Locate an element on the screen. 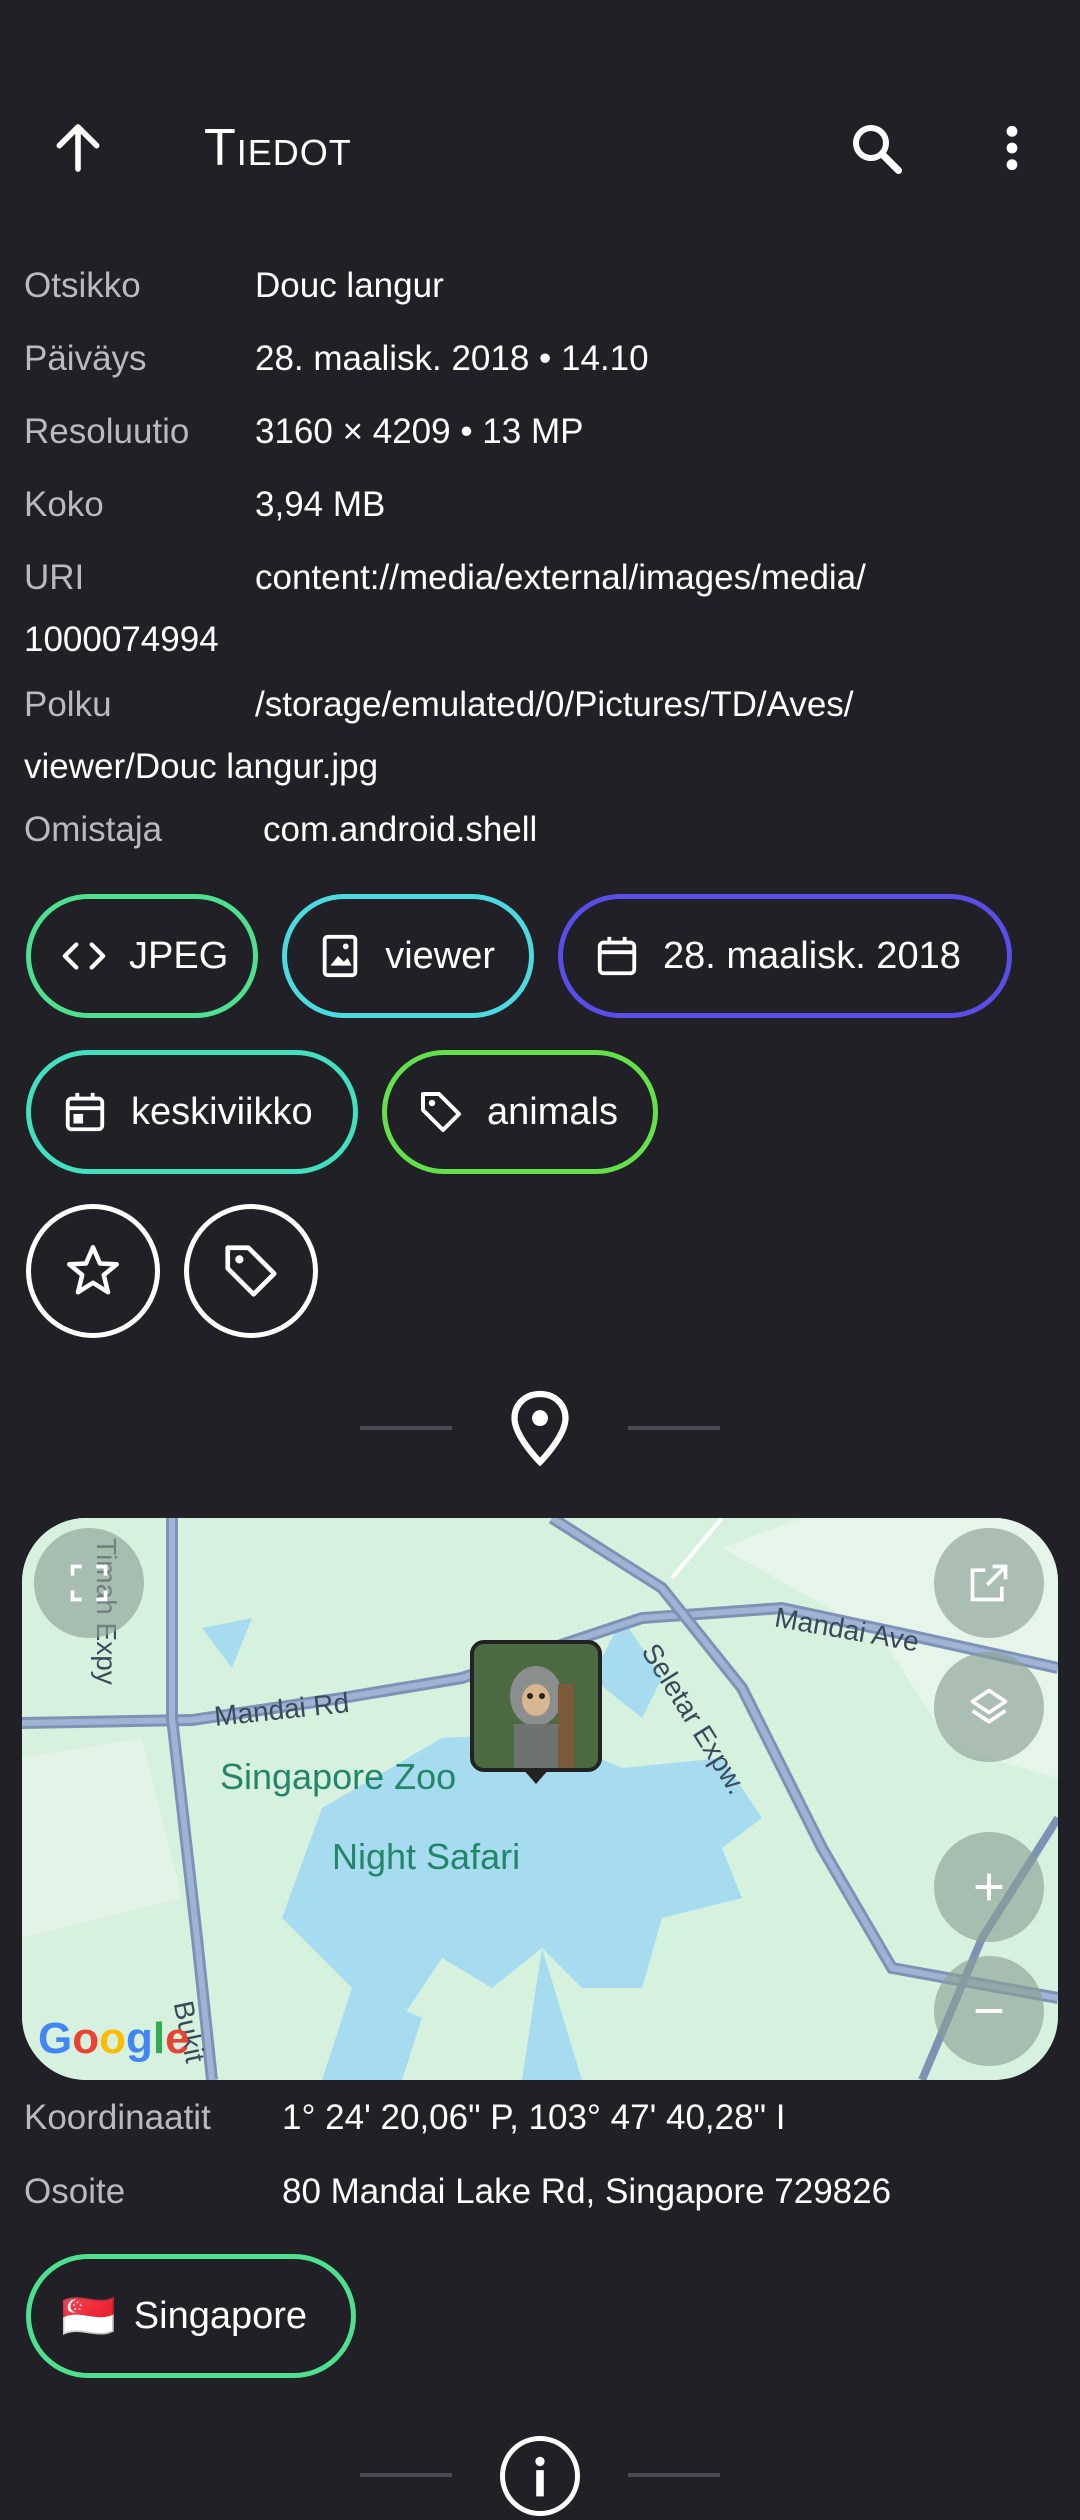 The width and height of the screenshot is (1080, 2520). coords-value: 1° 24' 20,06" P, 103° 47' 40,28" I is located at coordinates (534, 2117).